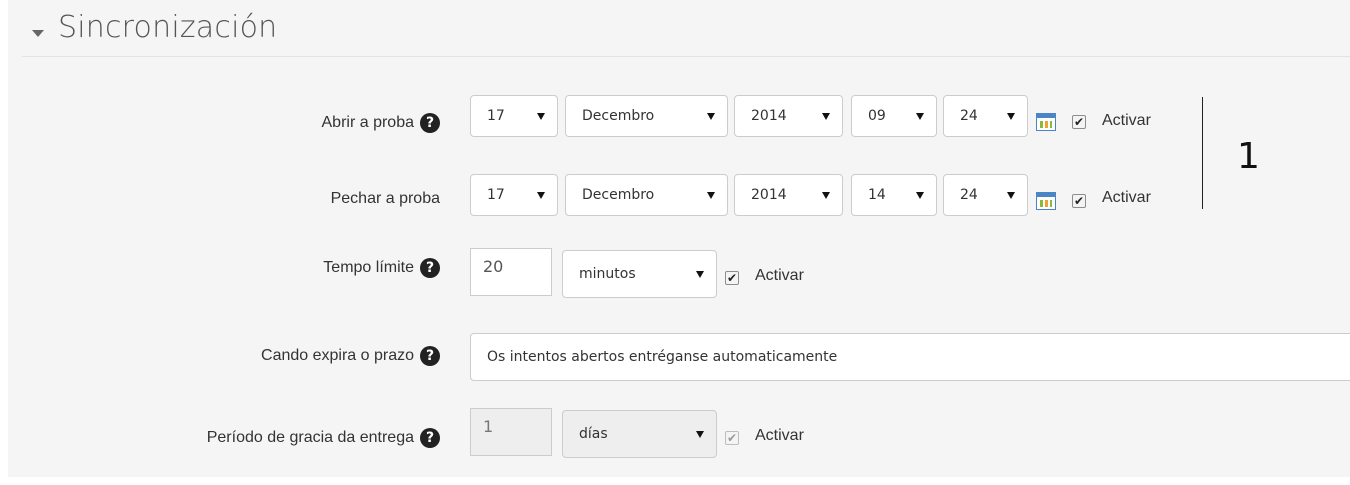  What do you see at coordinates (894, 195) in the screenshot?
I see `close-hour-select: 14` at bounding box center [894, 195].